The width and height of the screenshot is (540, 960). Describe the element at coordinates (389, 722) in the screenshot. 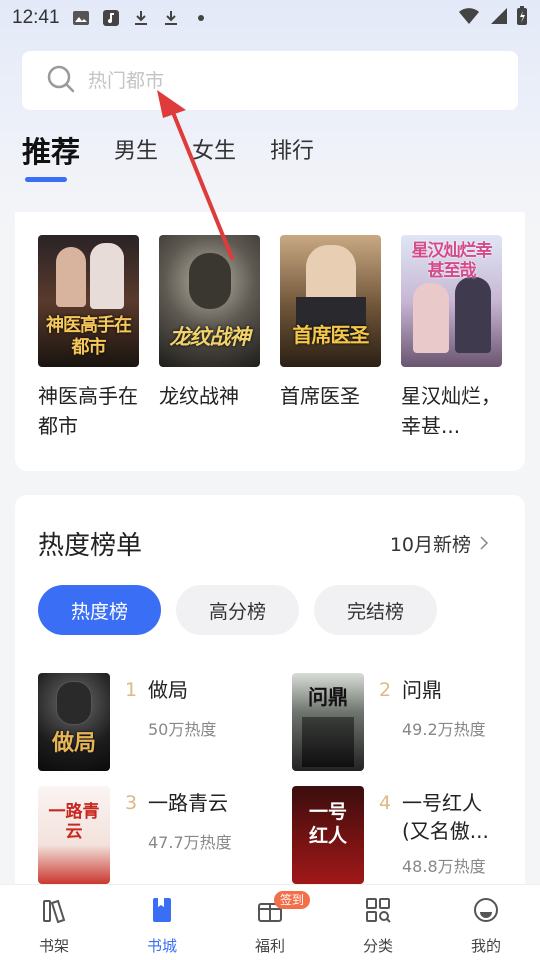

I see `rank-list-item: 问鼎 2 问鼎 49.2万热度` at that location.